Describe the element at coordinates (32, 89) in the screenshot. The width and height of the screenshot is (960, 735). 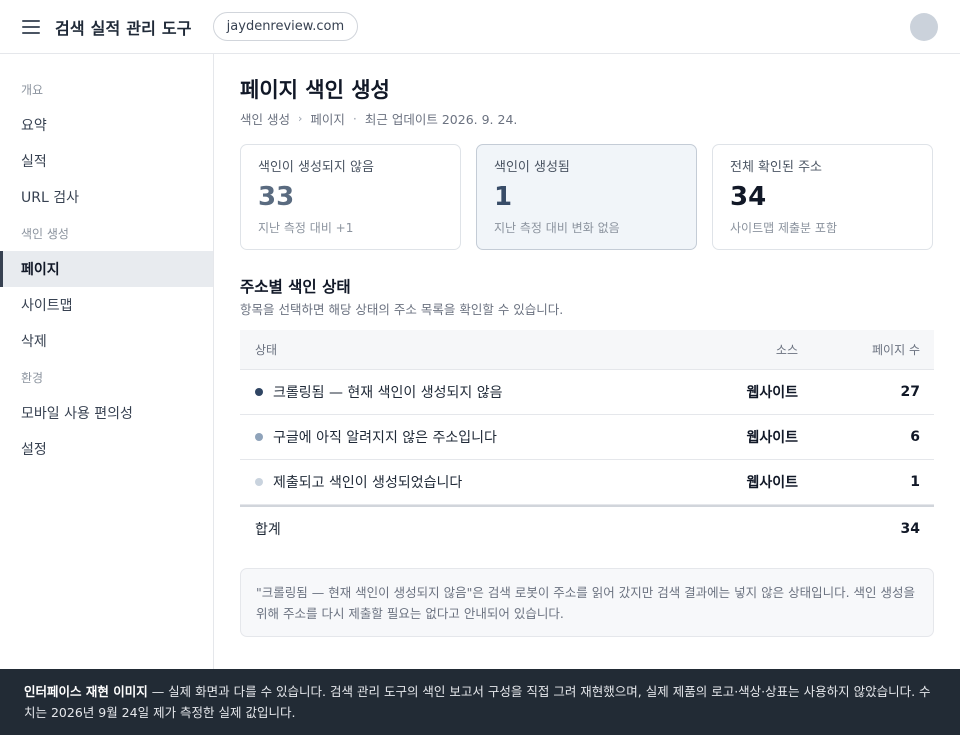
I see `sidebar-section-overview: 개요` at that location.